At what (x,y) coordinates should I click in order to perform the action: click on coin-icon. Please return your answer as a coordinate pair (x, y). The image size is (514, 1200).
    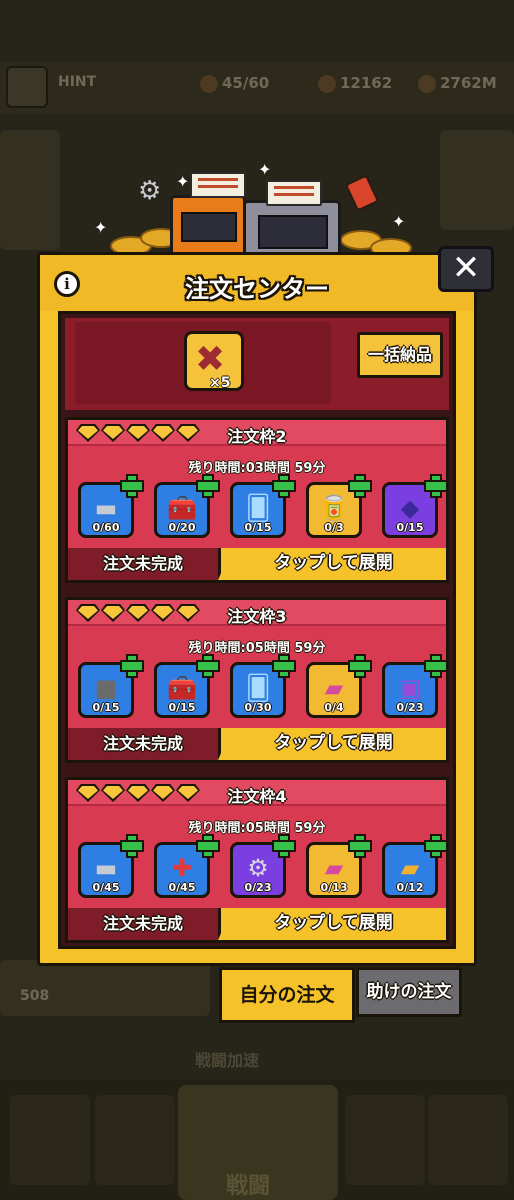
    Looking at the image, I should click on (327, 83).